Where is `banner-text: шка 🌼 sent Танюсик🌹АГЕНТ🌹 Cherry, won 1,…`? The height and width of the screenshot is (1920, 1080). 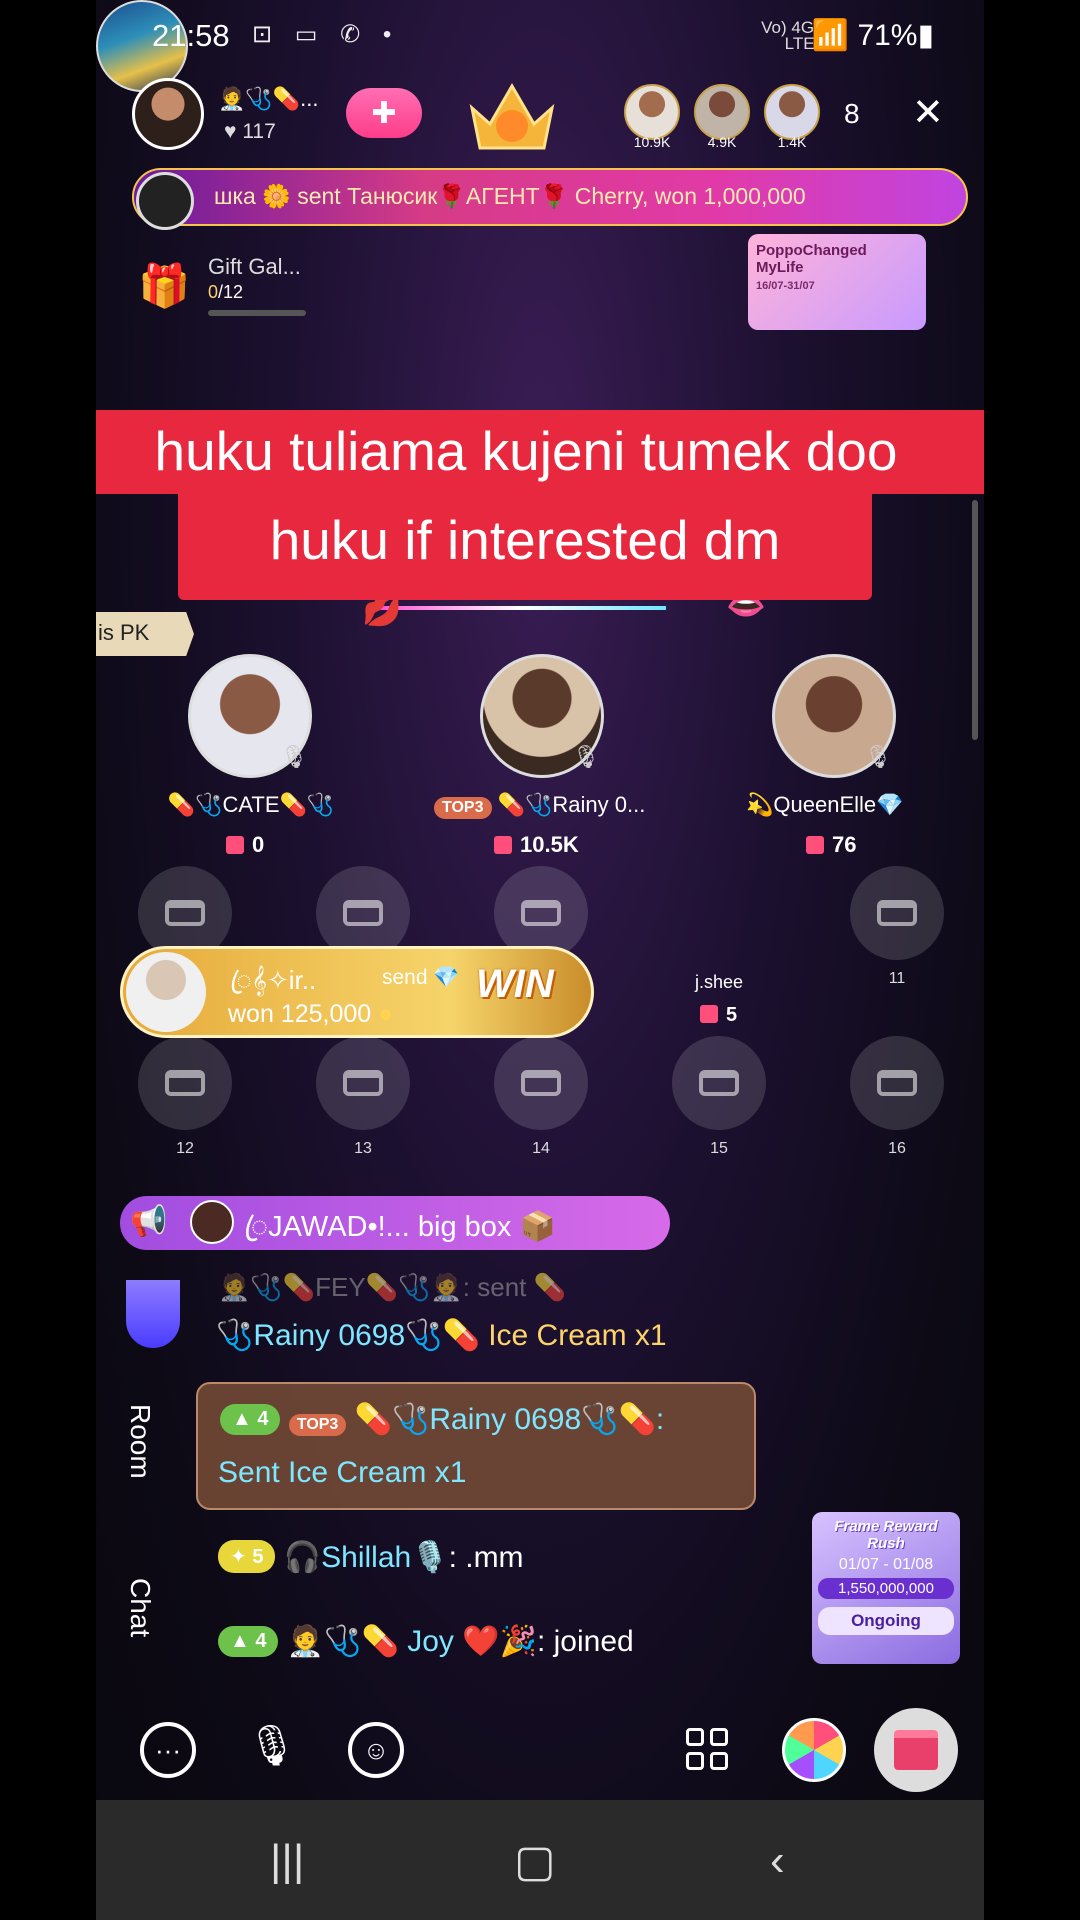 banner-text: шка 🌼 sent Танюсик🌹АГЕНТ🌹 Cherry, won 1,… is located at coordinates (510, 196).